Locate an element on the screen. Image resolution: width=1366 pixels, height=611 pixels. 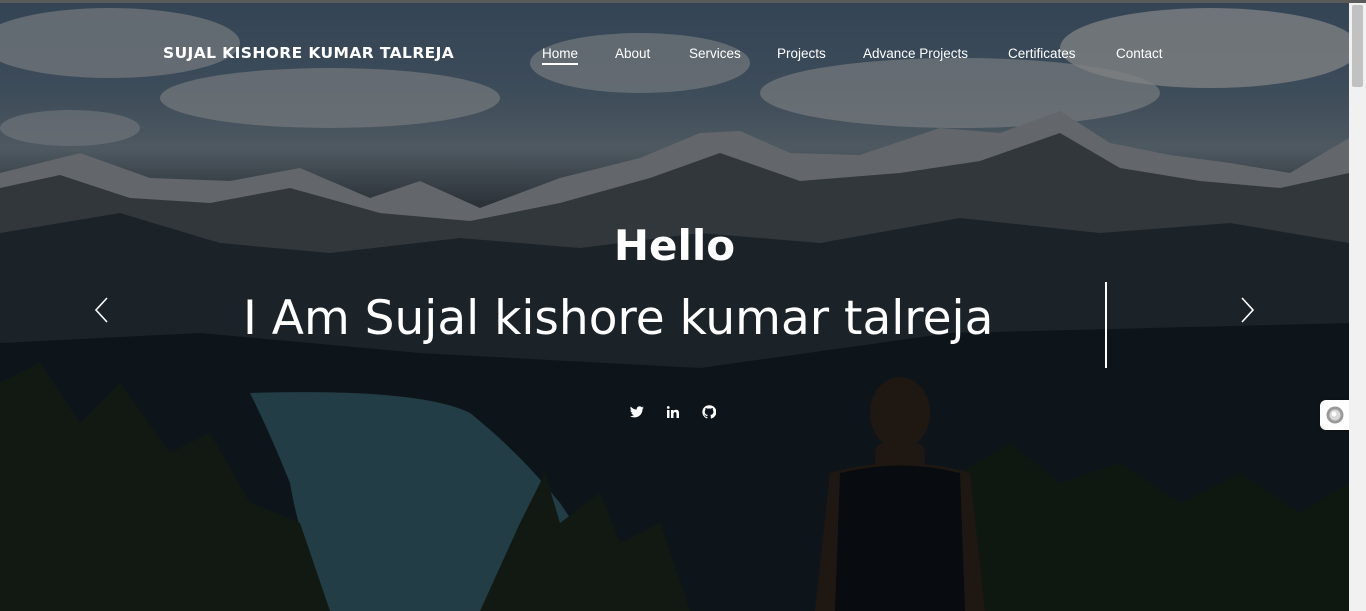
twitter-link is located at coordinates (637, 412).